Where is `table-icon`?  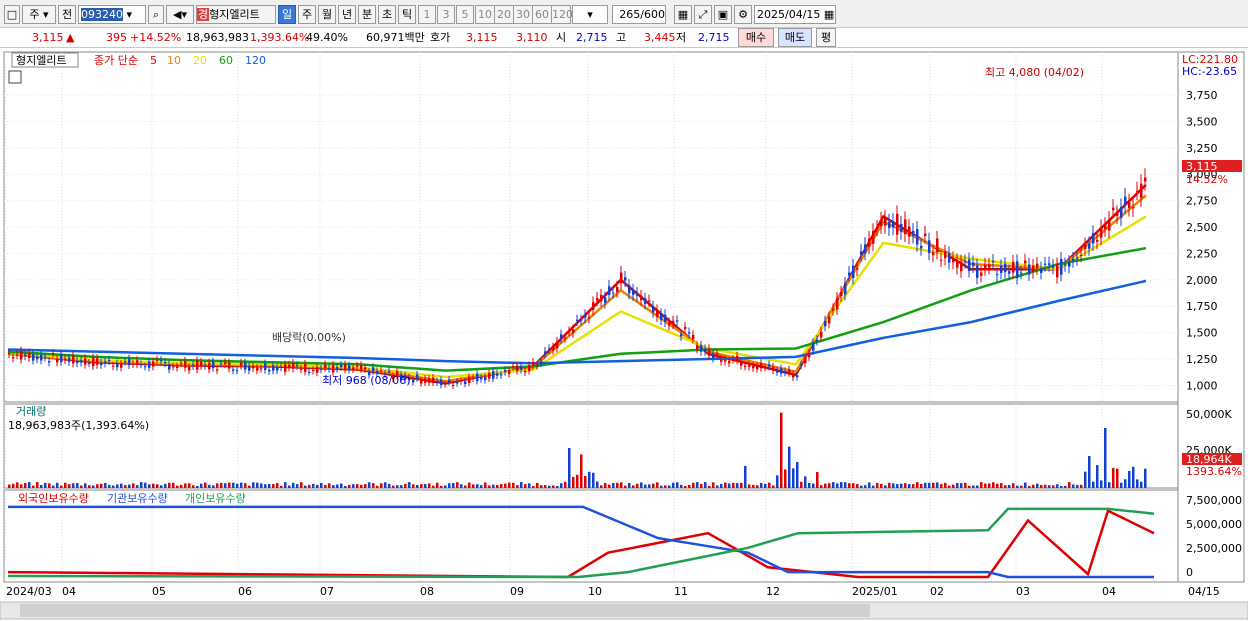
table-icon is located at coordinates (15, 77).